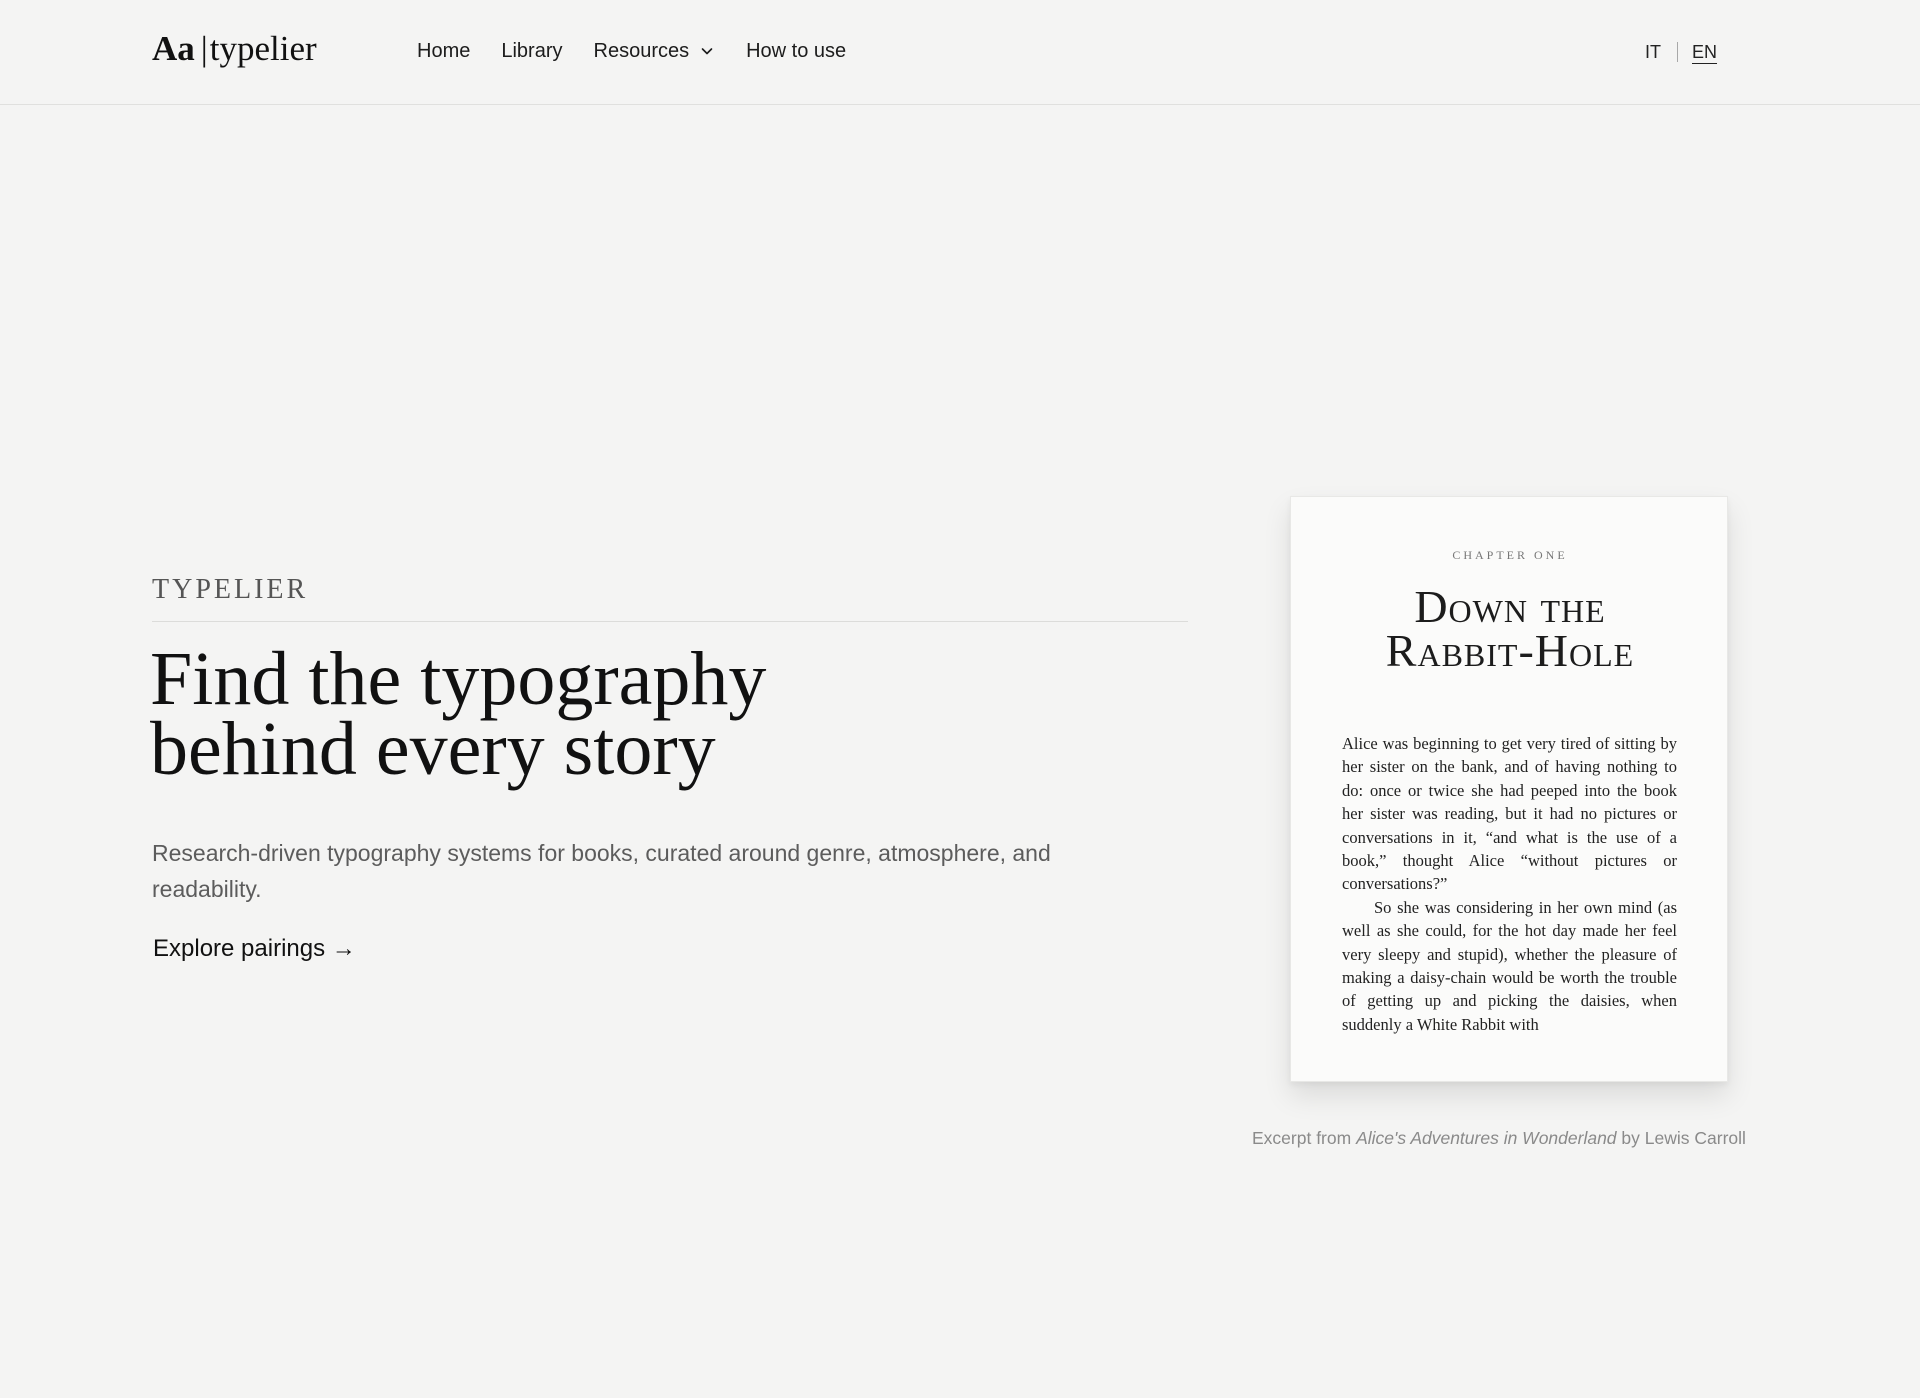 This screenshot has height=1398, width=1920. What do you see at coordinates (263, 48) in the screenshot?
I see `logo-wordmark: typelier` at bounding box center [263, 48].